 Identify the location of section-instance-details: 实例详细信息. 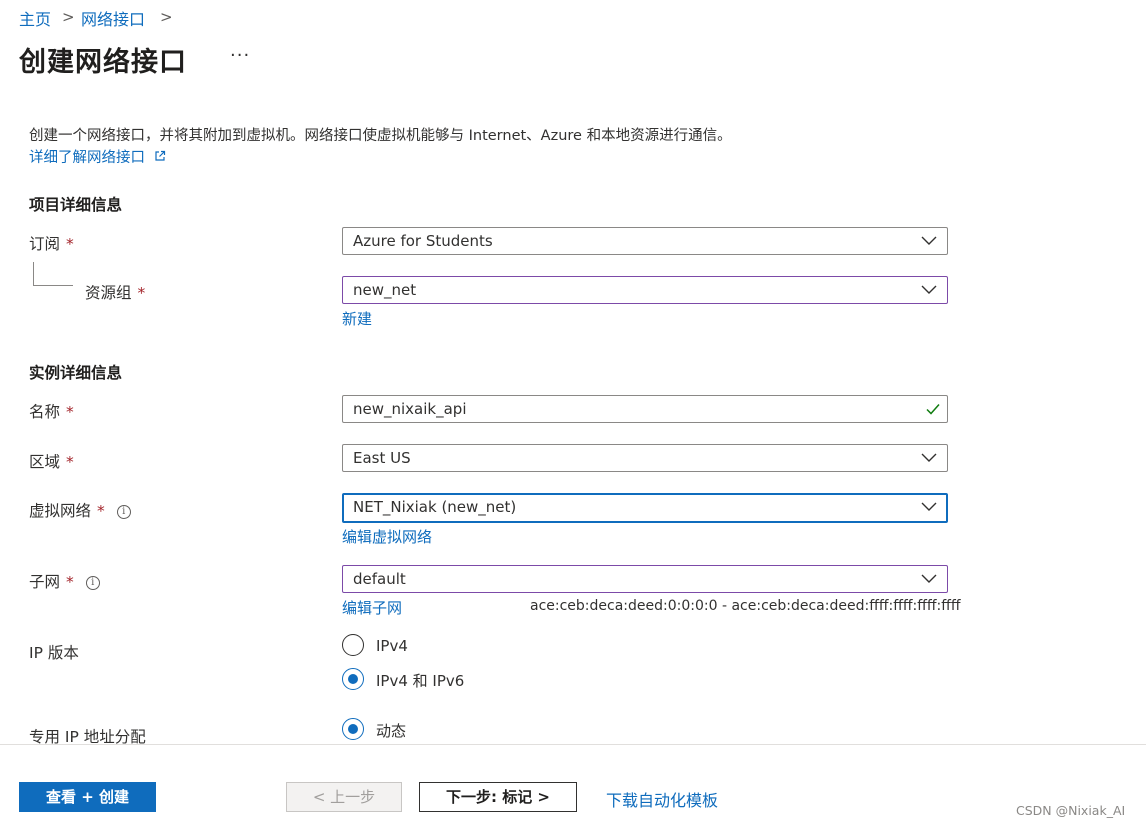
(76, 373).